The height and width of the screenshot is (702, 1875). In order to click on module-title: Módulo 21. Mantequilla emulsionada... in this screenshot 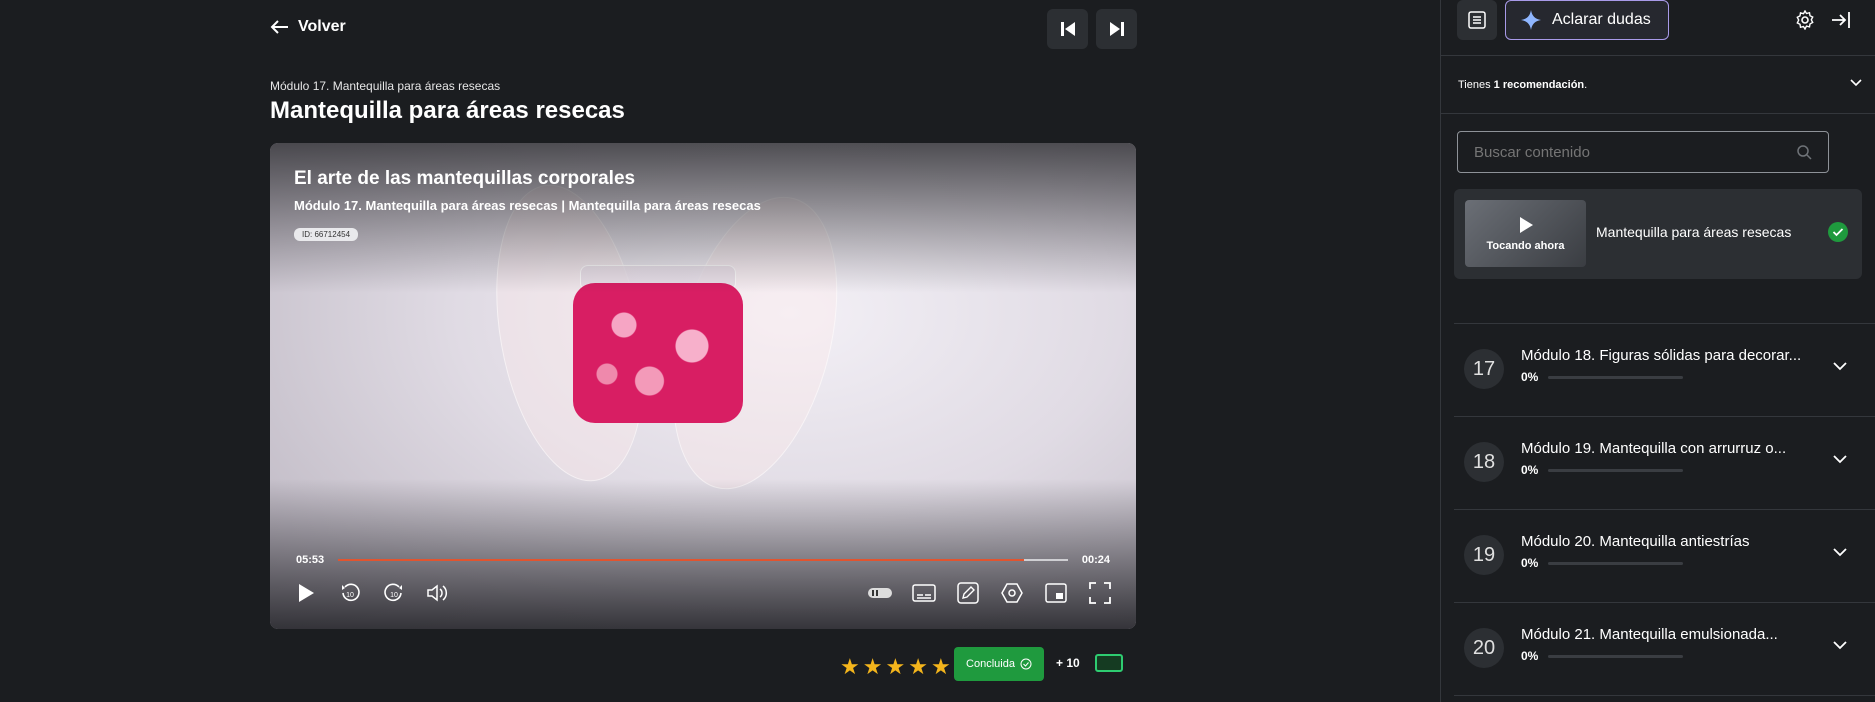, I will do `click(1649, 634)`.